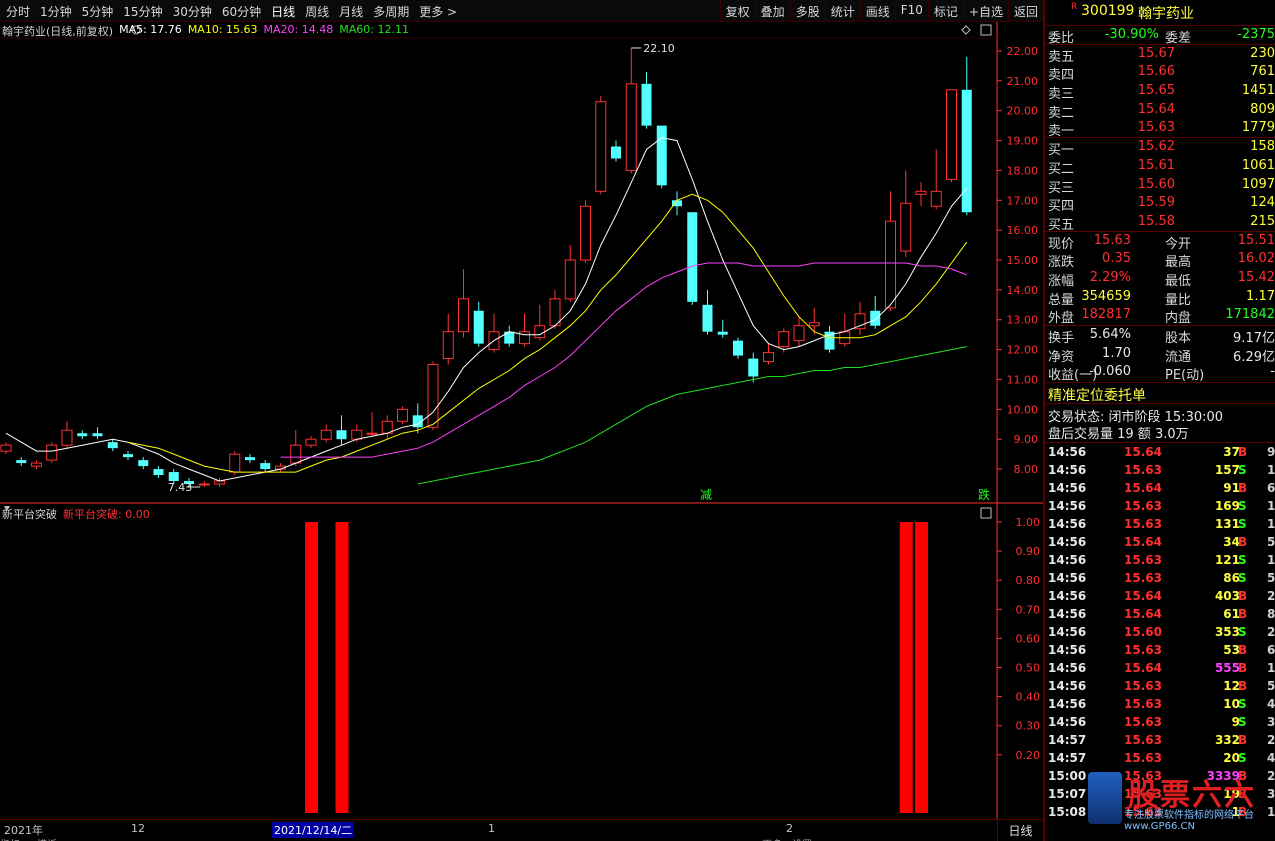  I want to click on multi-stock-button: 多股, so click(807, 11).